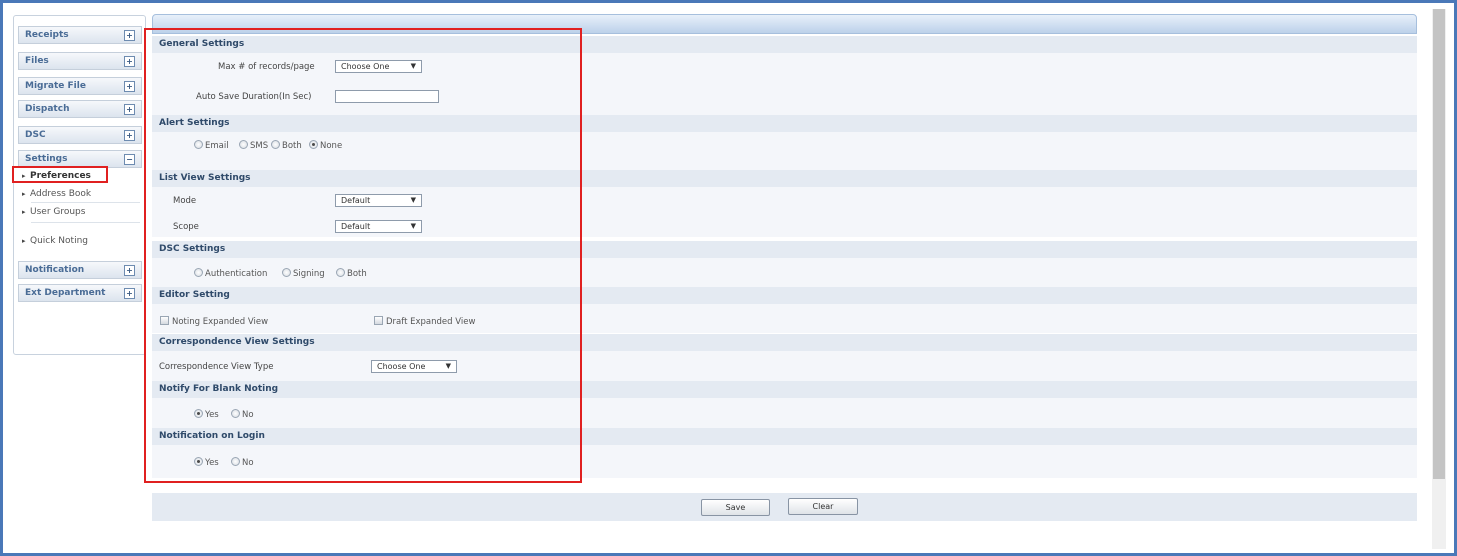  Describe the element at coordinates (286, 272) in the screenshot. I see `dsc-signing-radio` at that location.